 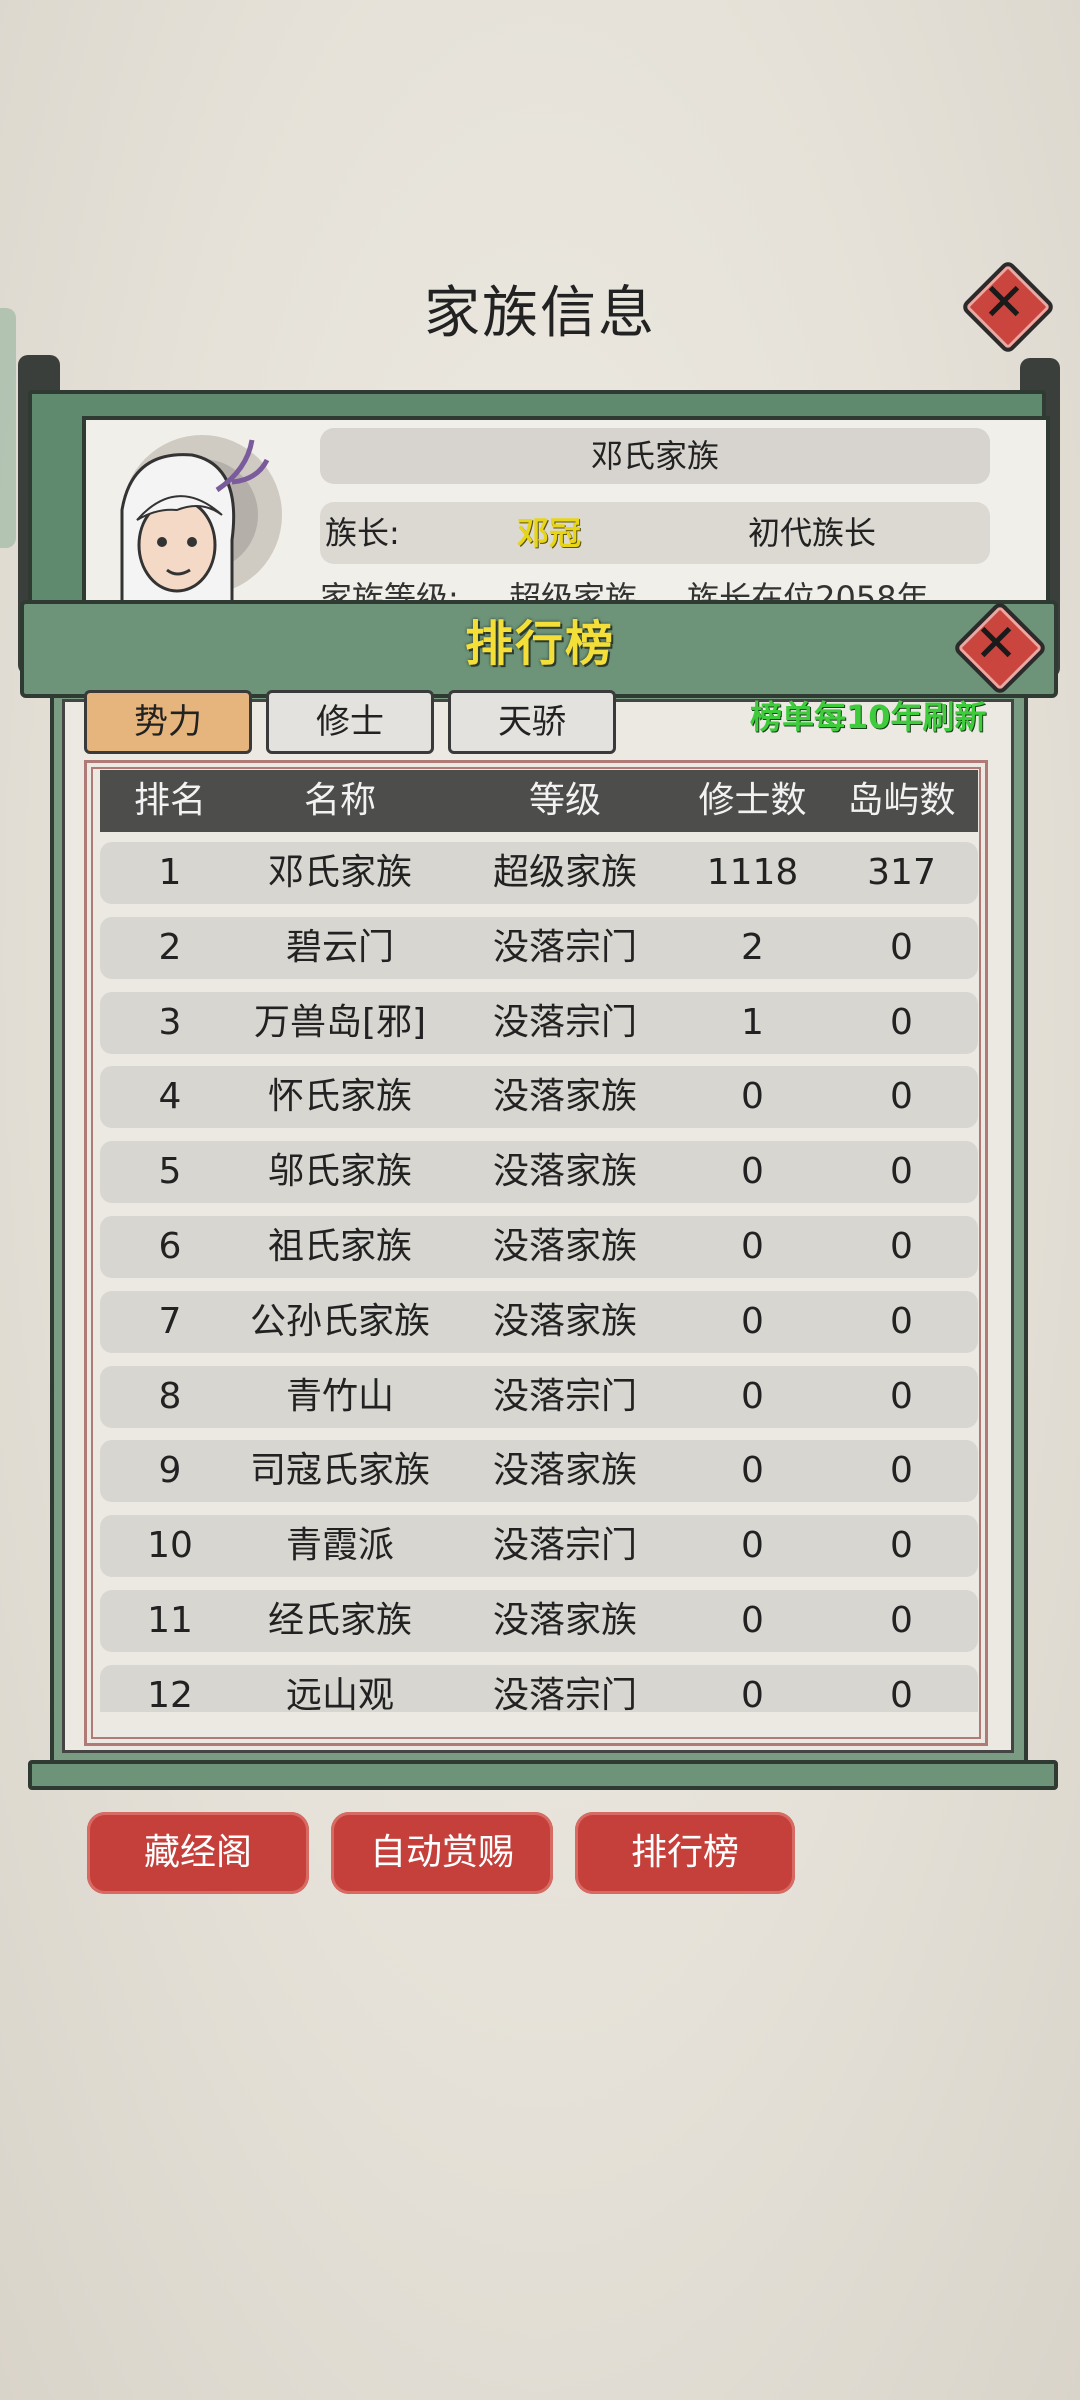 I want to click on cultivators-cell: 1, so click(x=752, y=1022).